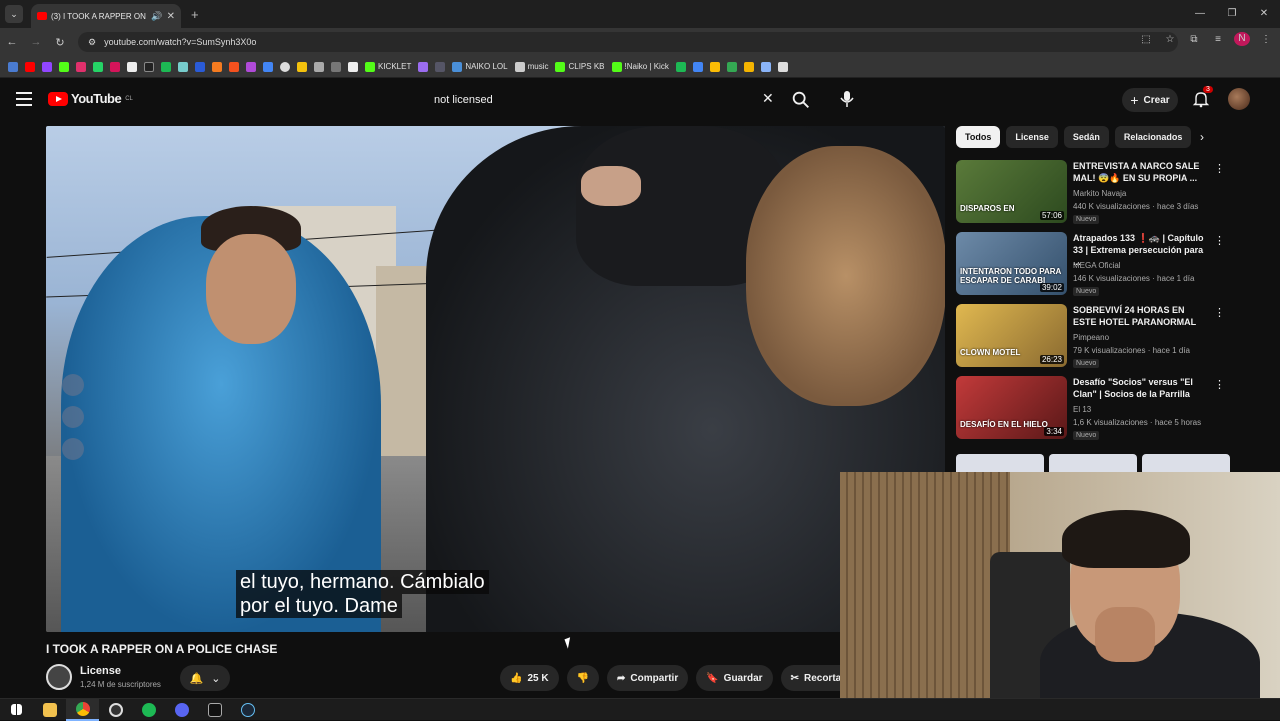 This screenshot has height=721, width=1280. I want to click on back-icon: ←, so click(12, 42).